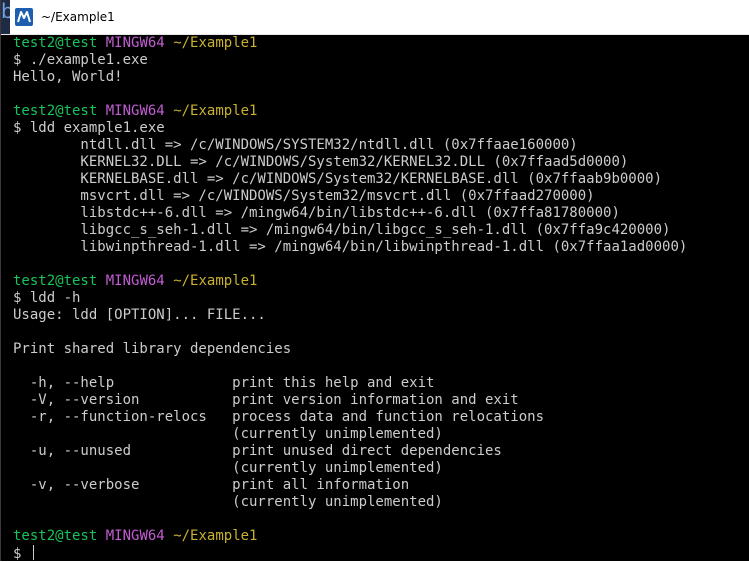 This screenshot has width=749, height=563. Describe the element at coordinates (89, 128) in the screenshot. I see `command-line: $ ldd example1.exe` at that location.